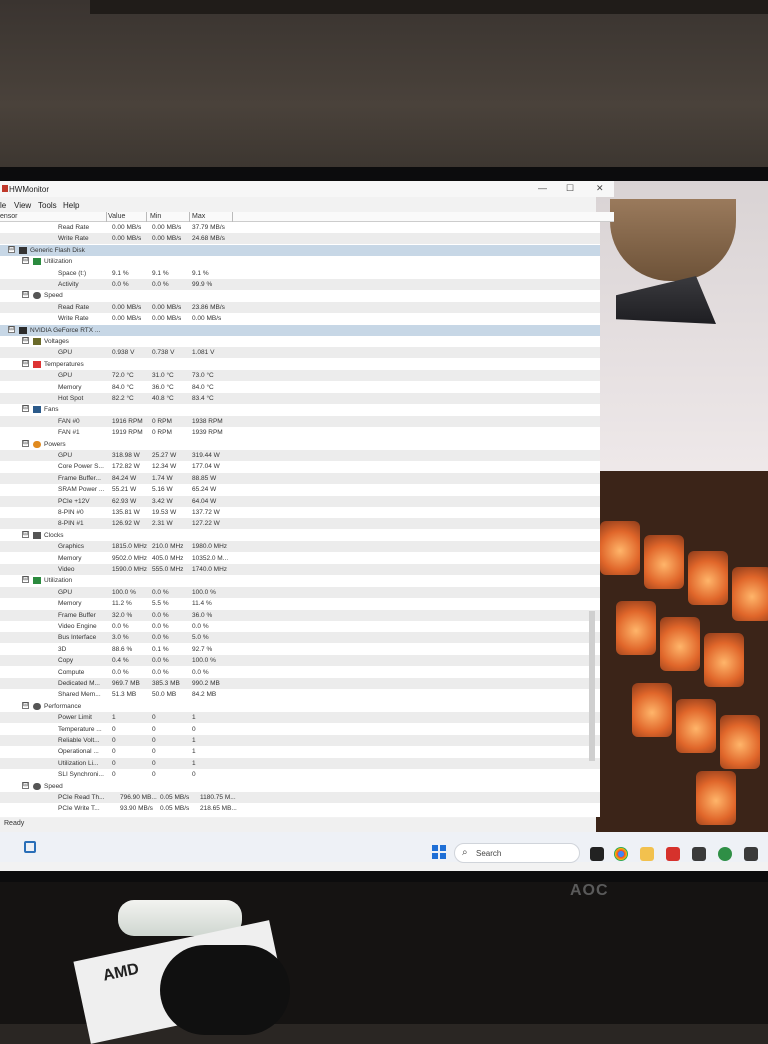  I want to click on menu-file: le, so click(3, 205).